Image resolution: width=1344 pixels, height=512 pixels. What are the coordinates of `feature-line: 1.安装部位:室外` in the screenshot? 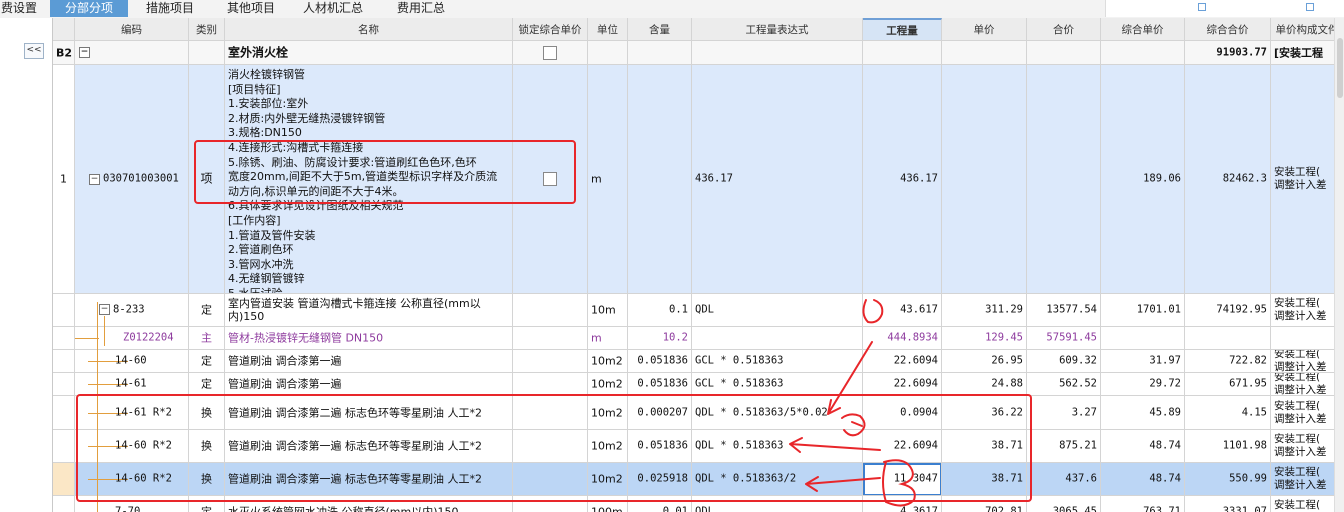 It's located at (268, 104).